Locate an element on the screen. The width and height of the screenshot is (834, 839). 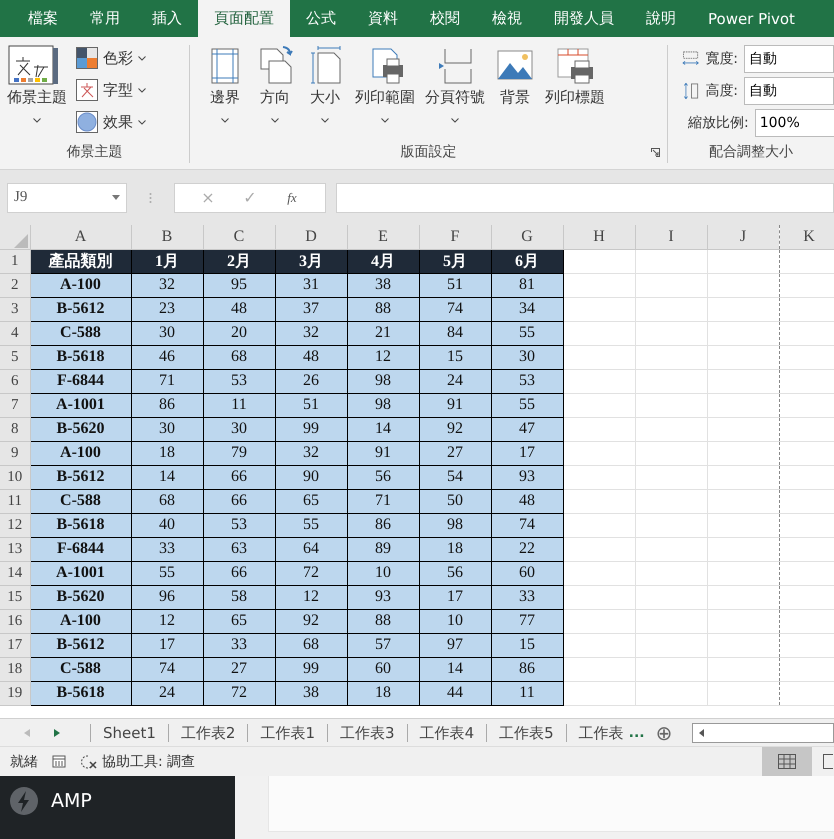
new-sheet-button: ⊕ is located at coordinates (664, 732).